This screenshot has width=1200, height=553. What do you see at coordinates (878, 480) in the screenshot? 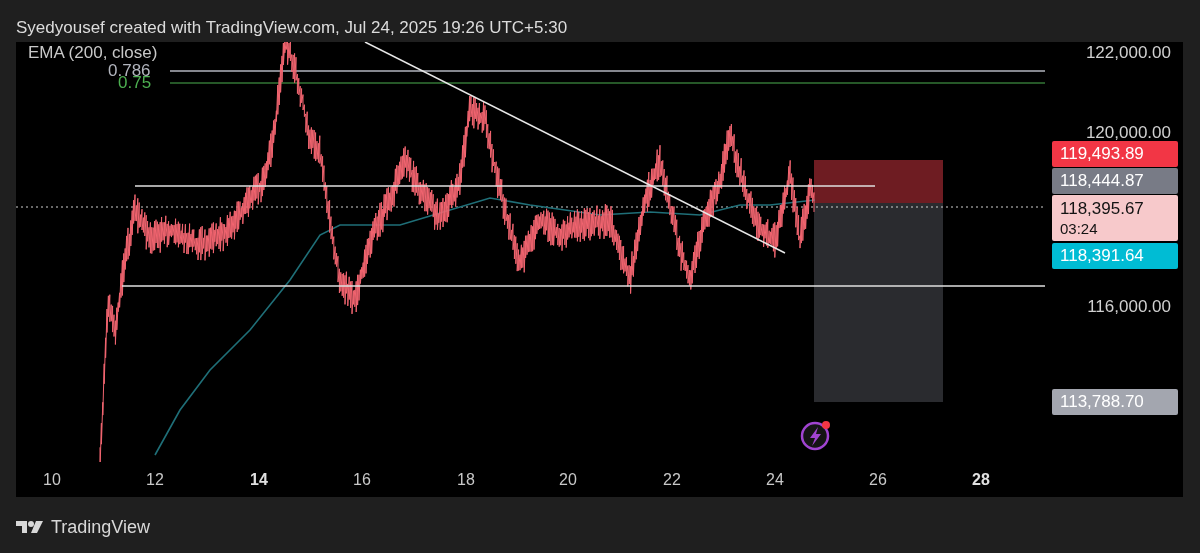
I see `time-axis-label: 26` at bounding box center [878, 480].